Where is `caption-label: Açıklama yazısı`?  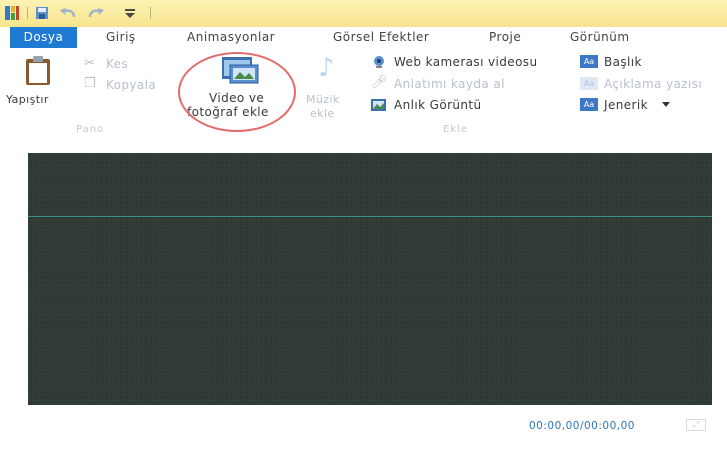 caption-label: Açıklama yazısı is located at coordinates (653, 84).